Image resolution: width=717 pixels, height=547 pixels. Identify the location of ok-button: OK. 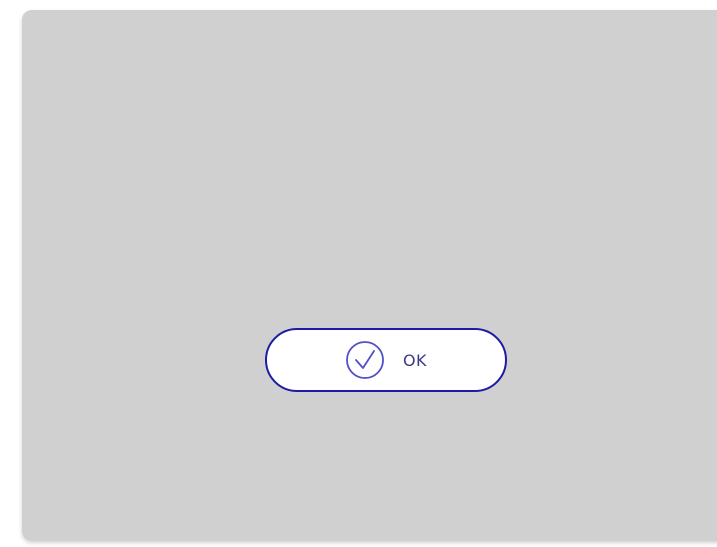
(386, 360).